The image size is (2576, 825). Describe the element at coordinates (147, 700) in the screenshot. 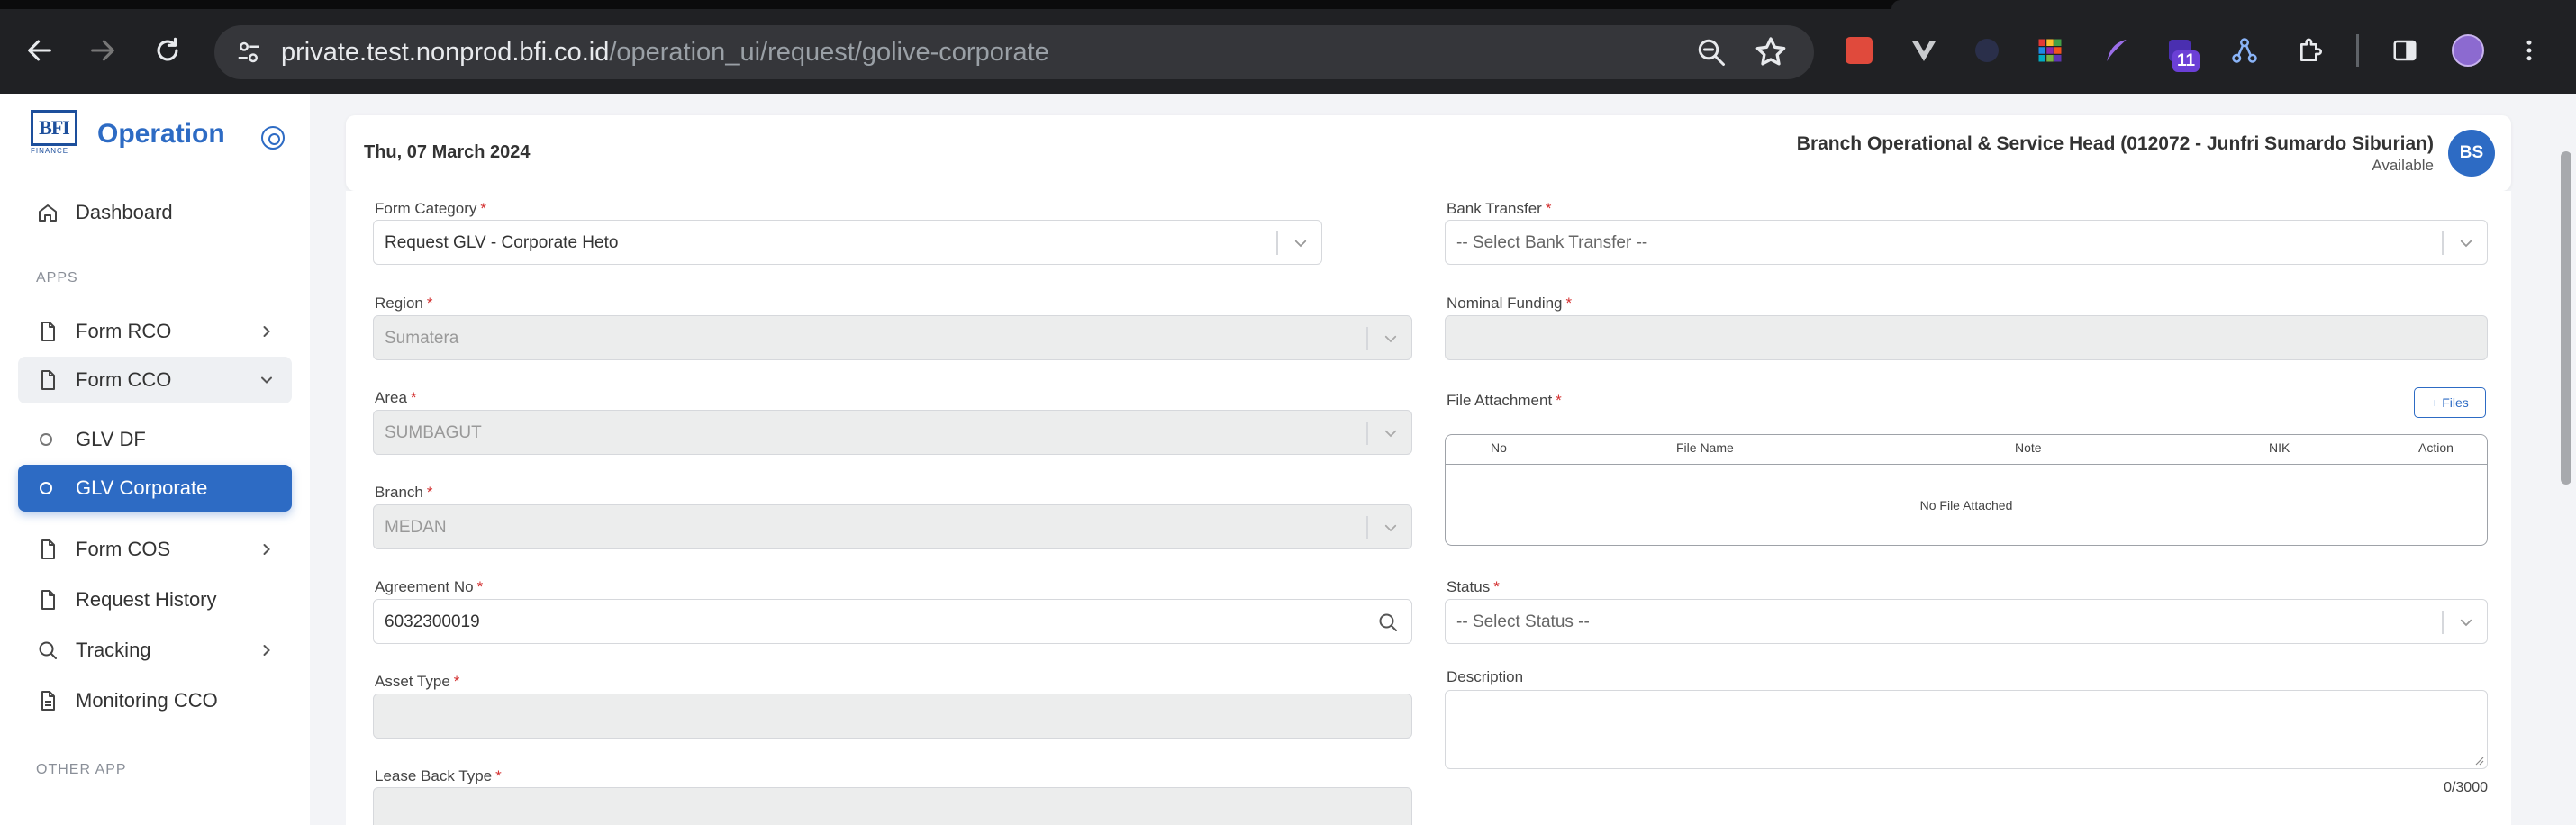

I see `sidebar-item-label: Monitoring CCO` at that location.